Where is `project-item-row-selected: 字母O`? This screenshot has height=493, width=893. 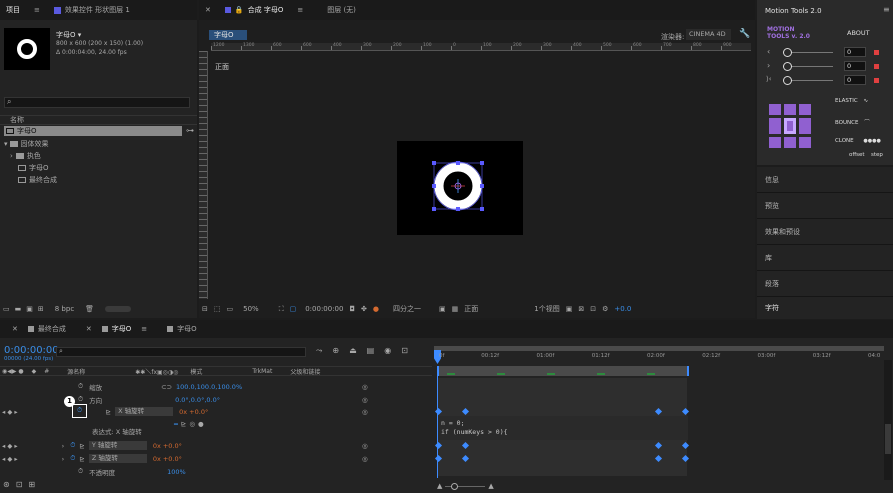 project-item-row-selected: 字母O is located at coordinates (93, 131).